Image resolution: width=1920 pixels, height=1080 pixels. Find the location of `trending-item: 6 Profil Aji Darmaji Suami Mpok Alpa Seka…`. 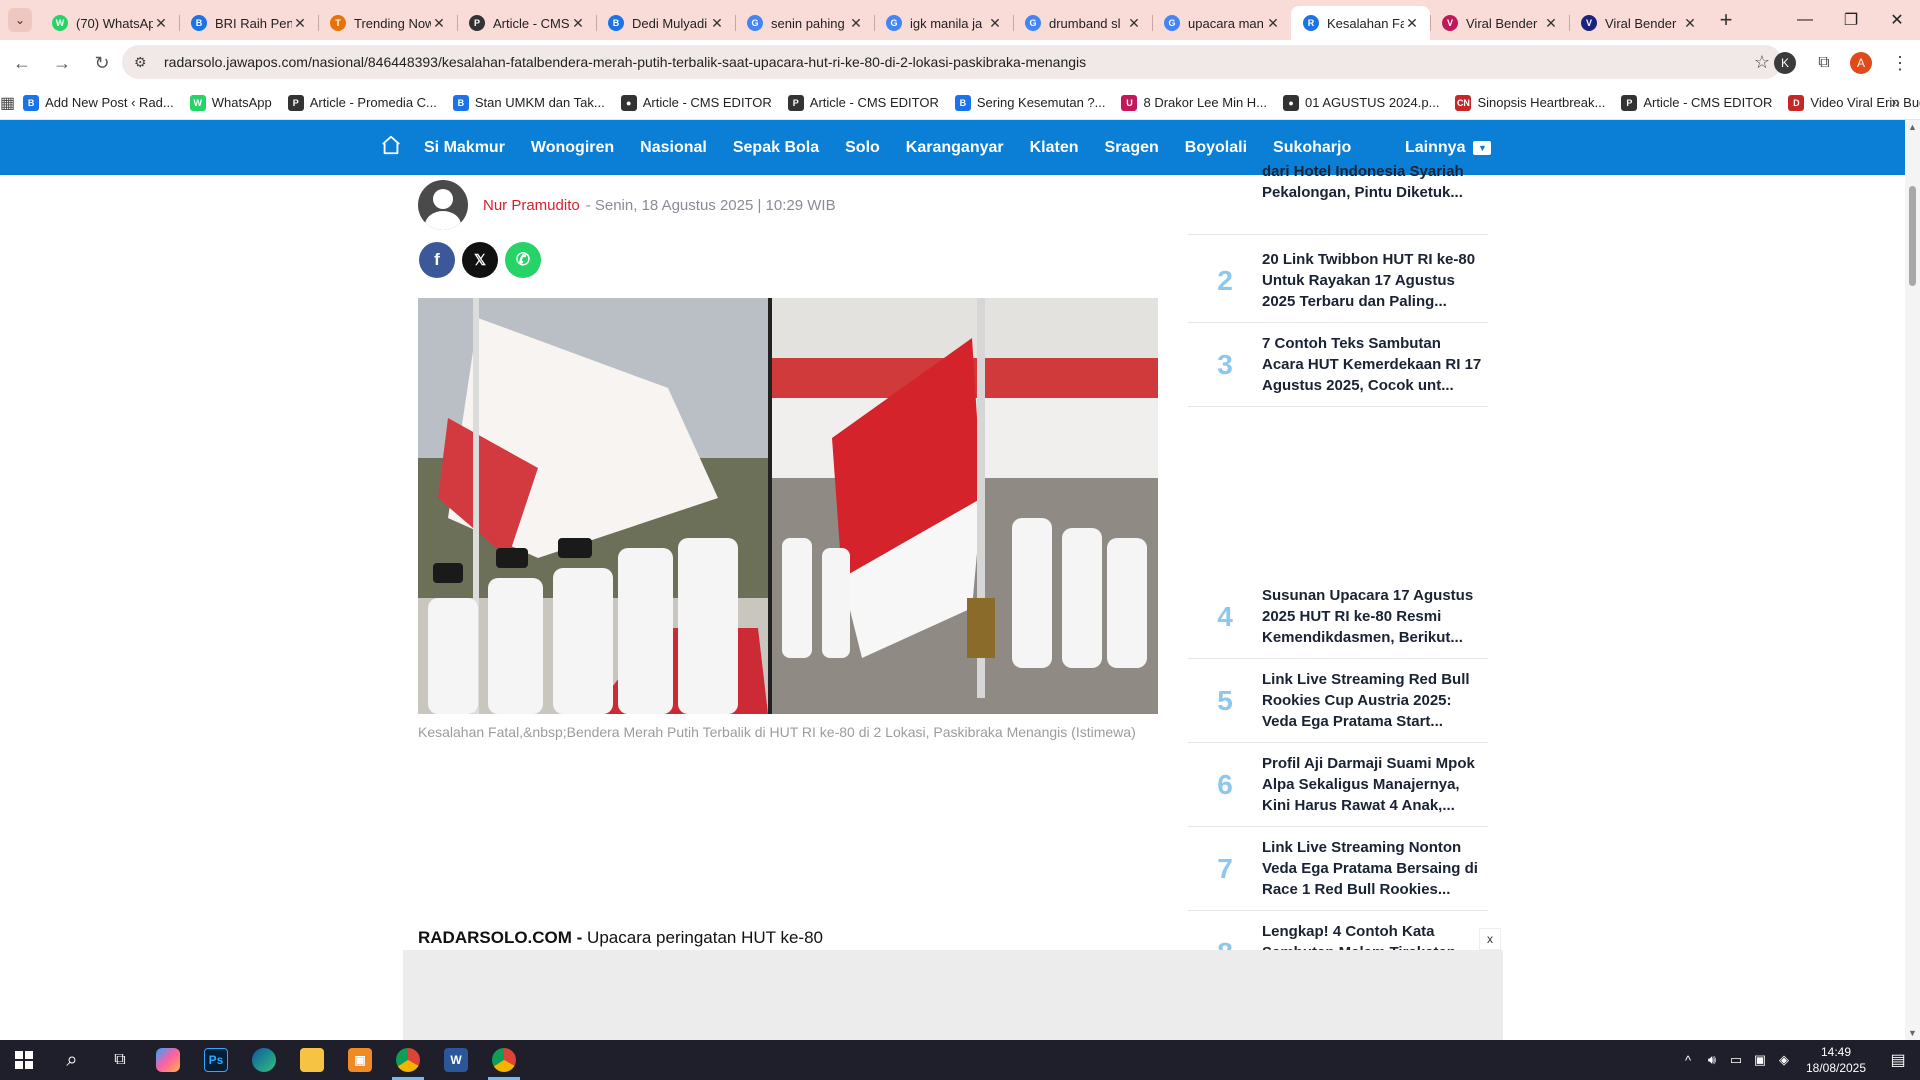

trending-item: 6 Profil Aji Darmaji Suami Mpok Alpa Seka… is located at coordinates (1338, 785).